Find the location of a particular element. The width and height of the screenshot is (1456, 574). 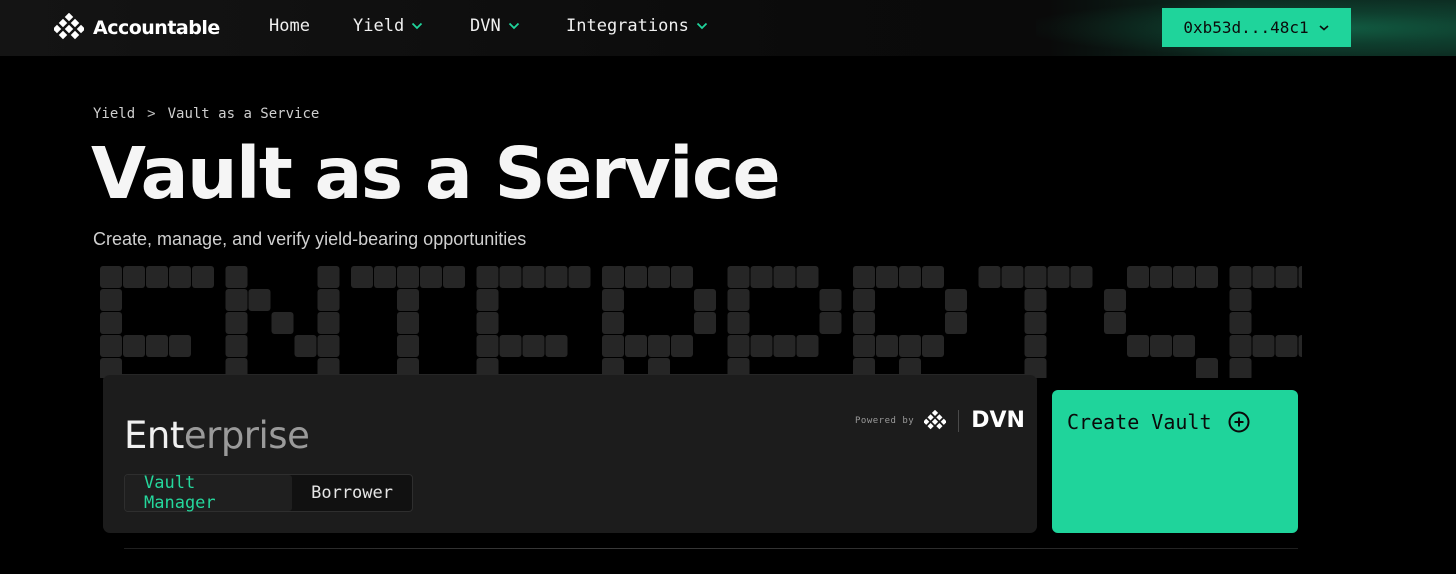

card-title: Enterprise is located at coordinates (217, 435).